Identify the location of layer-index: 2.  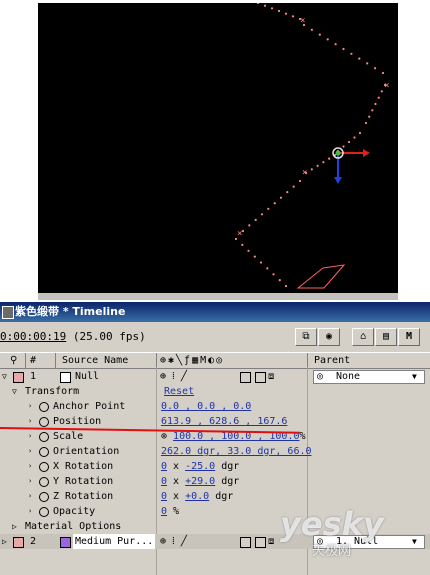
(33, 541).